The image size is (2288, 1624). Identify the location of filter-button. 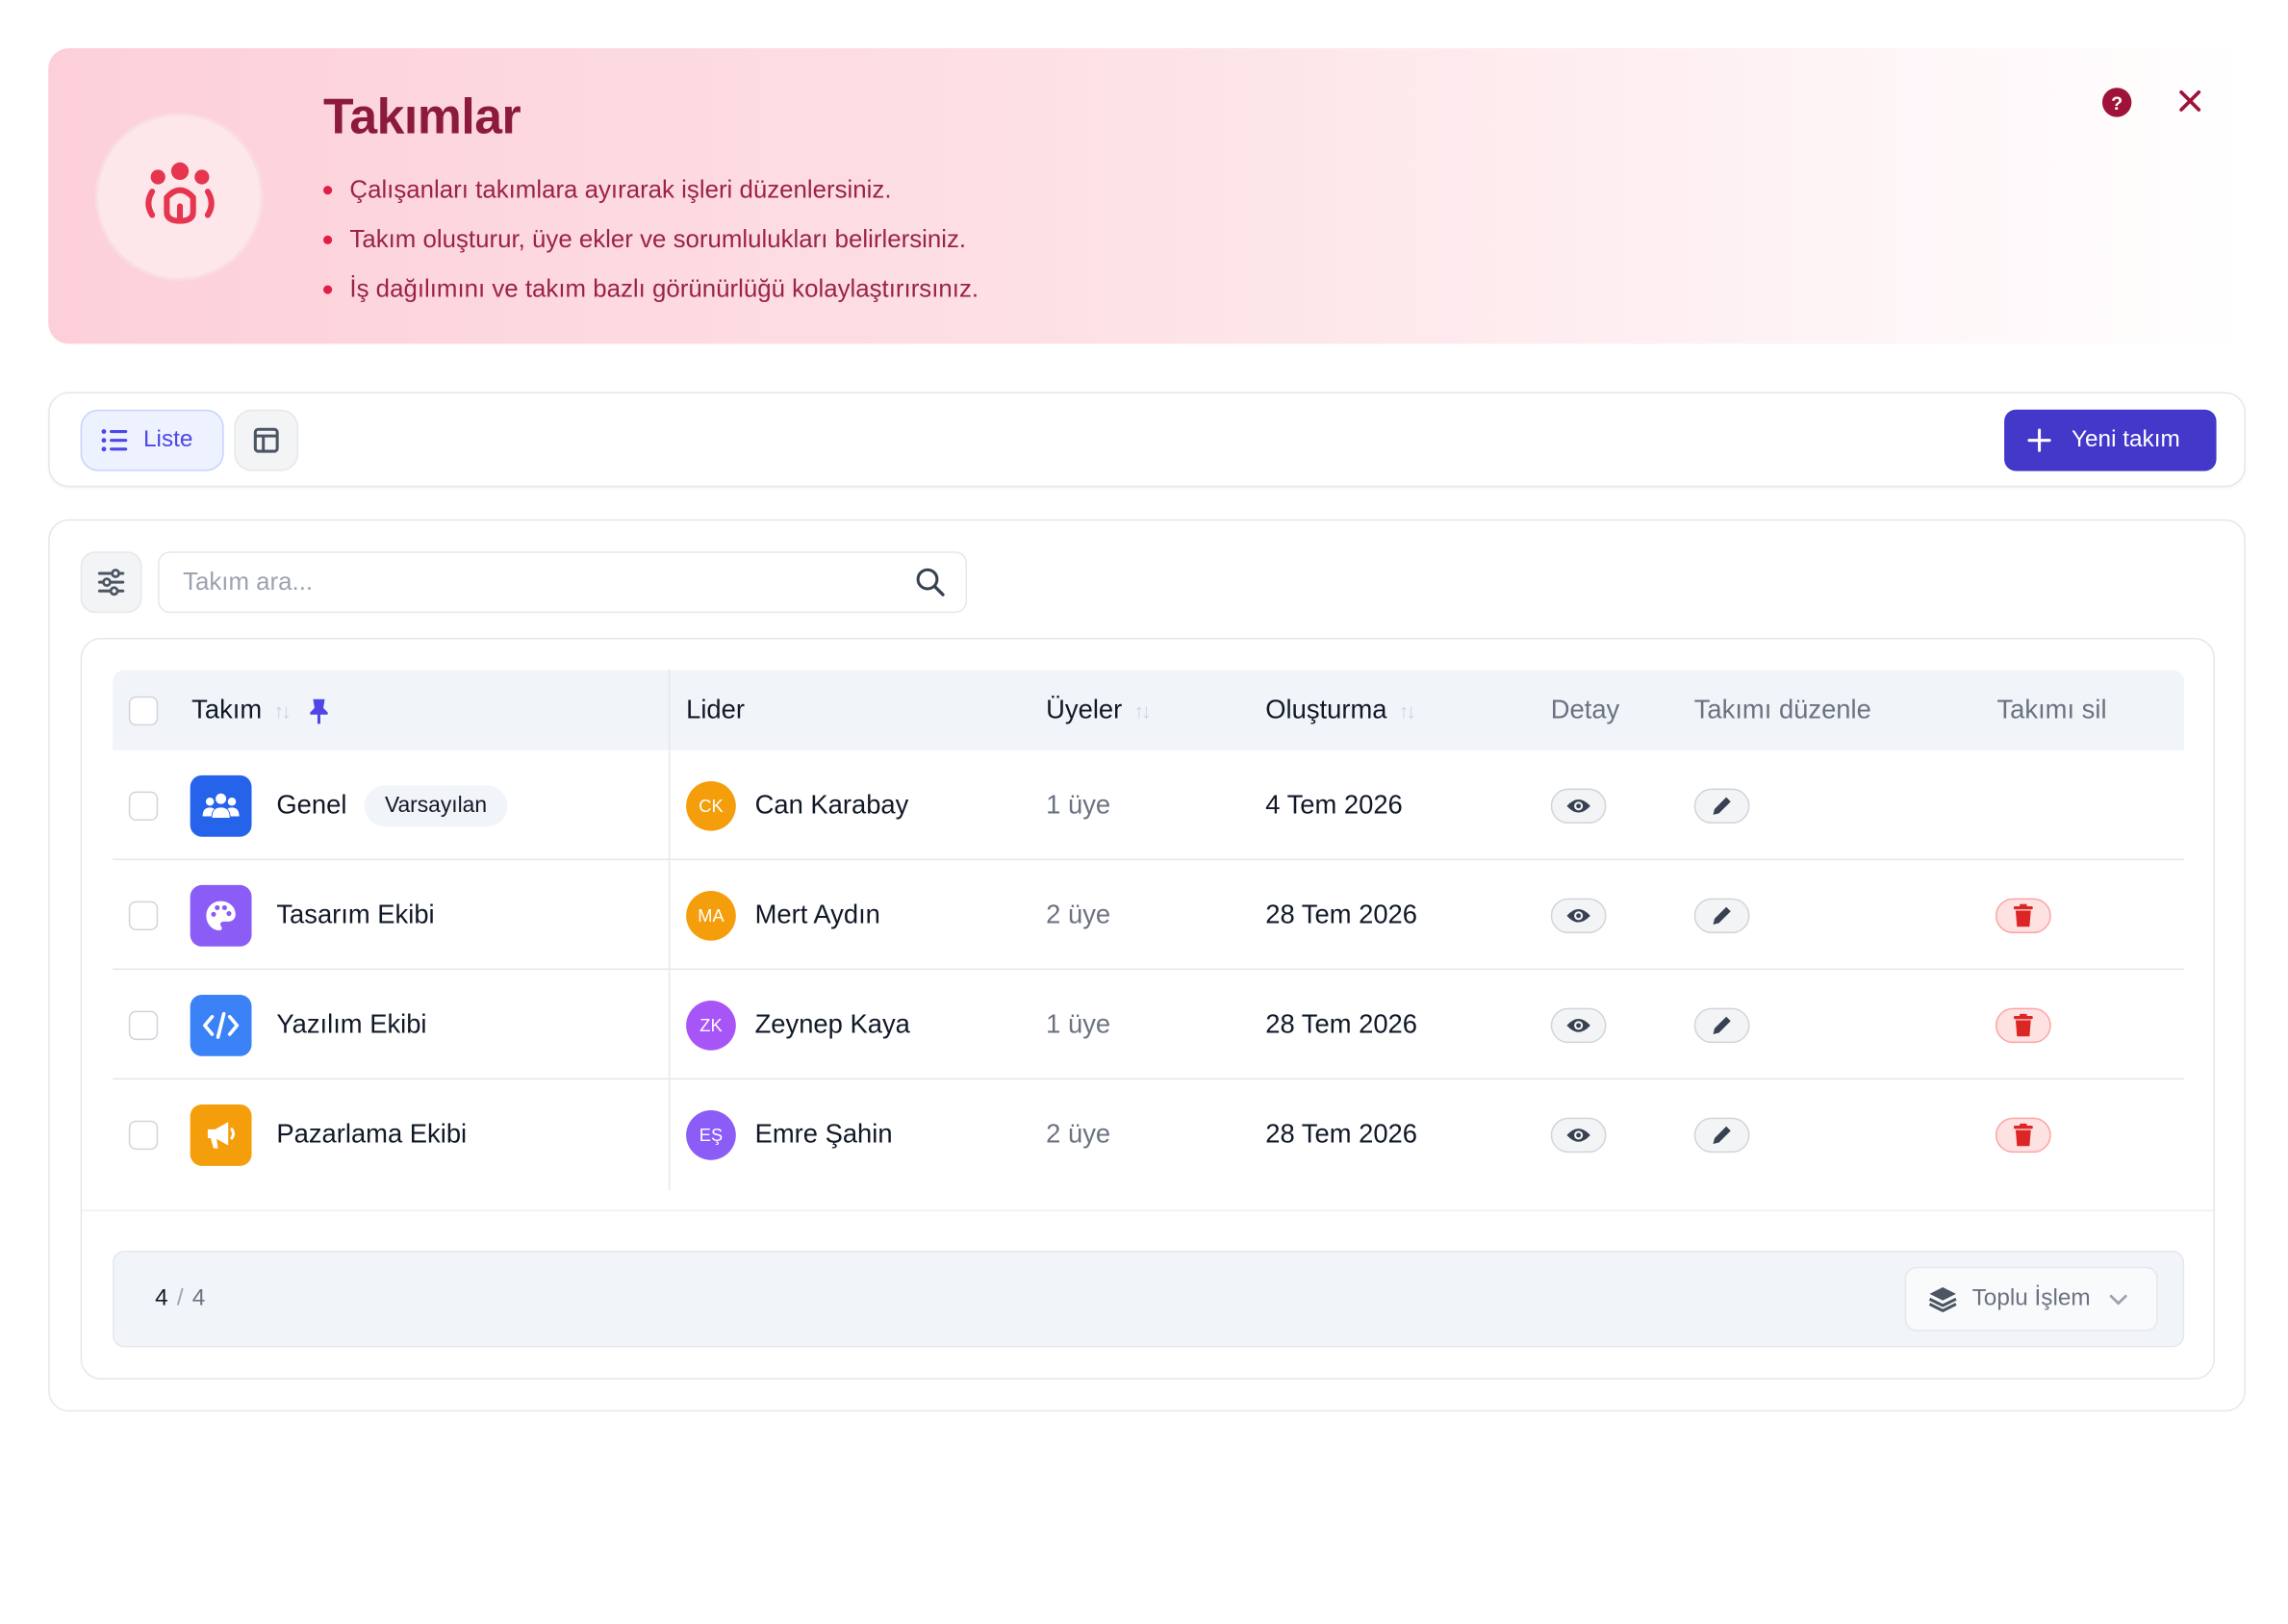
(111, 582).